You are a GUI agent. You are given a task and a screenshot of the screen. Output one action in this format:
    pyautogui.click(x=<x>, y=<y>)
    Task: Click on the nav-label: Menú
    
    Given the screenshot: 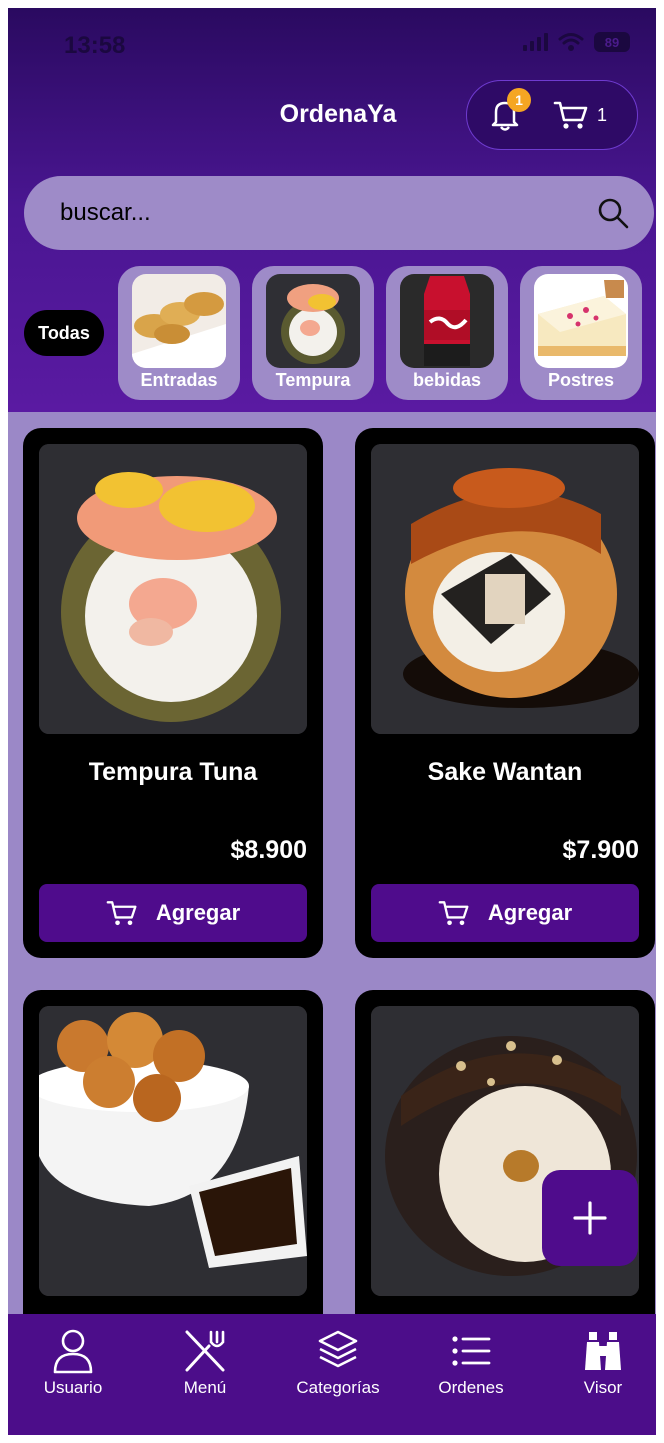 What is the action you would take?
    pyautogui.click(x=205, y=1387)
    